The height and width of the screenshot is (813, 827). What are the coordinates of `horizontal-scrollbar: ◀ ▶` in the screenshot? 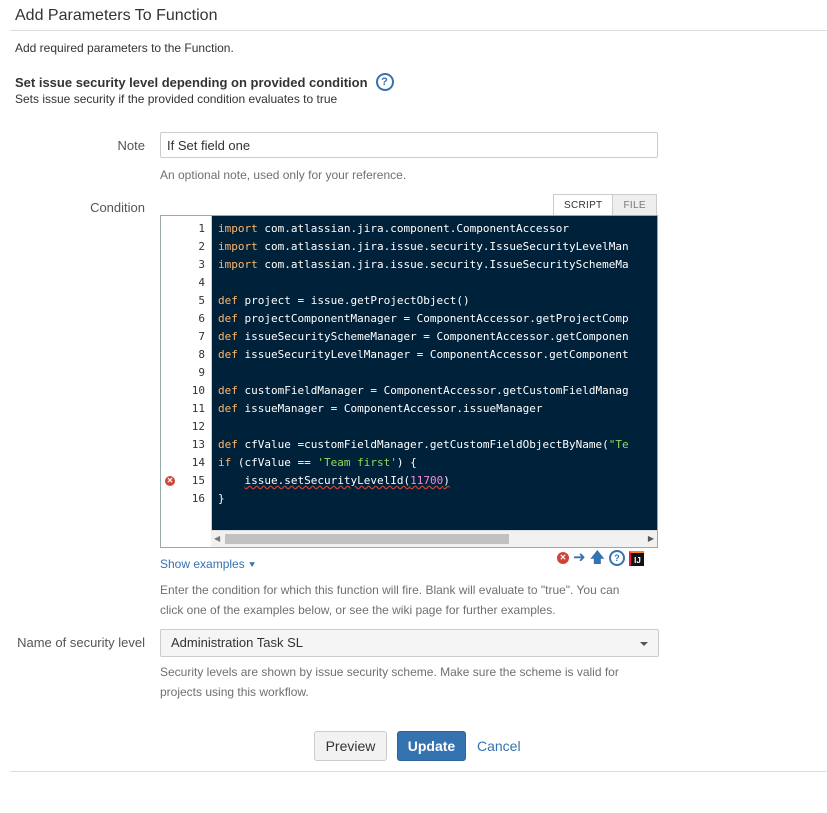 It's located at (434, 538).